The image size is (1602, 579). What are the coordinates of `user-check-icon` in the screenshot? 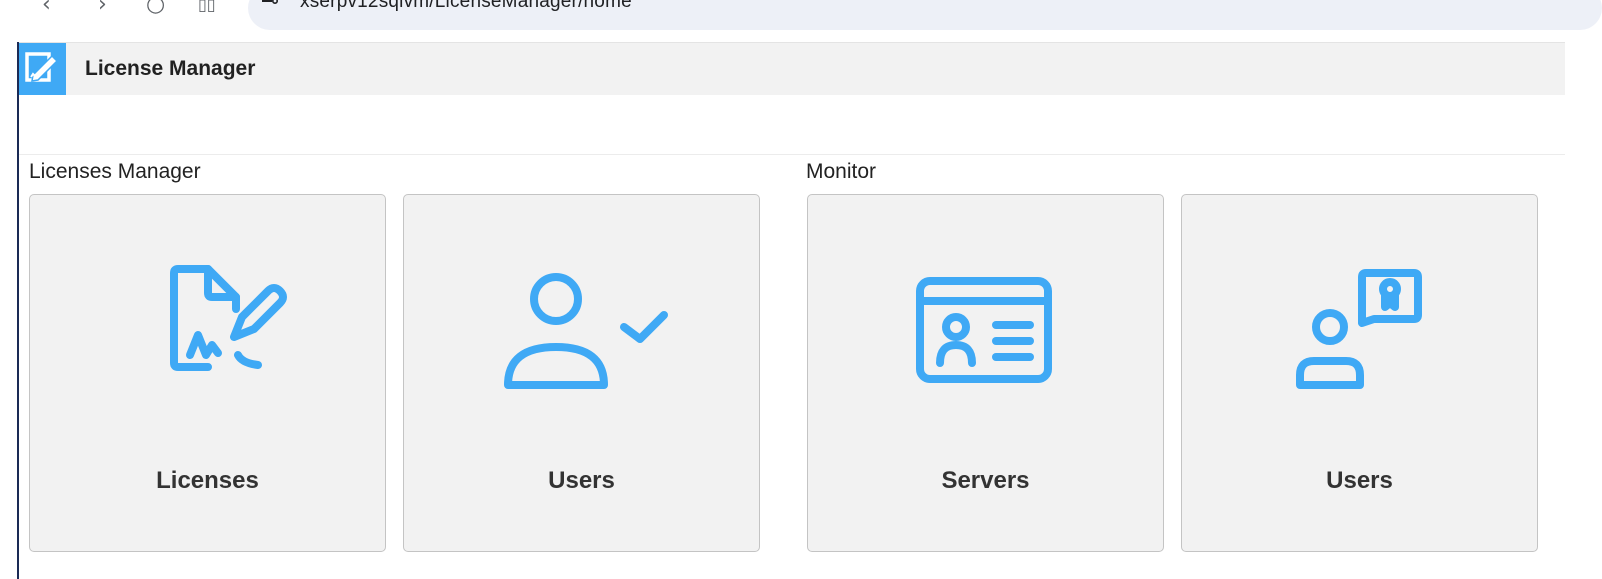 It's located at (586, 331).